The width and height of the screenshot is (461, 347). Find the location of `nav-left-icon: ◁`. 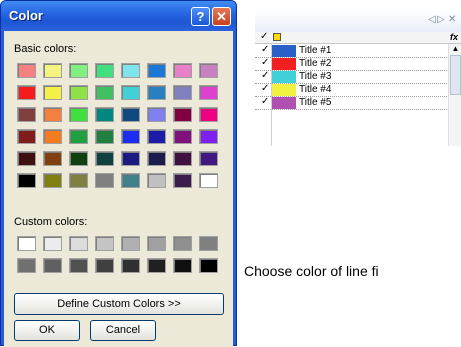

nav-left-icon: ◁ is located at coordinates (432, 19).